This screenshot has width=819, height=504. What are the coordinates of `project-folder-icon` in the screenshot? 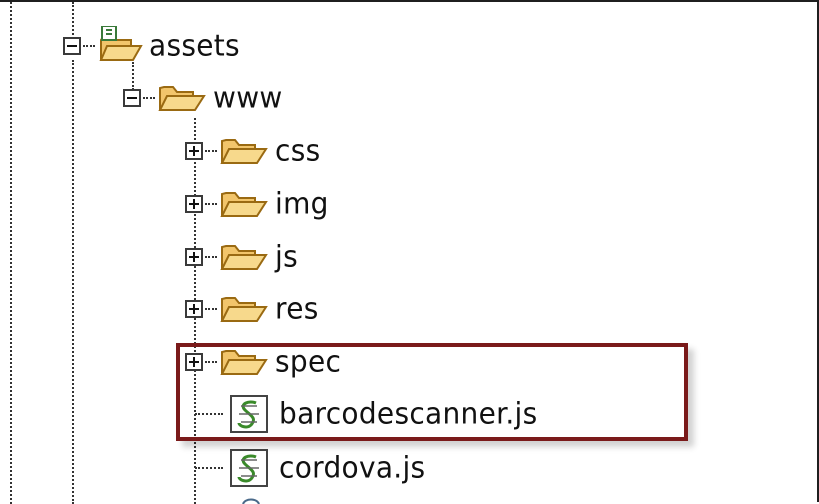 It's located at (121, 43).